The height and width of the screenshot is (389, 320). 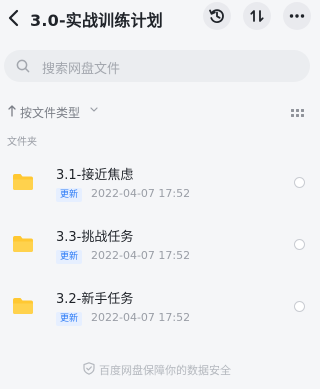 What do you see at coordinates (95, 175) in the screenshot?
I see `file-name: 3.1-接近焦虑` at bounding box center [95, 175].